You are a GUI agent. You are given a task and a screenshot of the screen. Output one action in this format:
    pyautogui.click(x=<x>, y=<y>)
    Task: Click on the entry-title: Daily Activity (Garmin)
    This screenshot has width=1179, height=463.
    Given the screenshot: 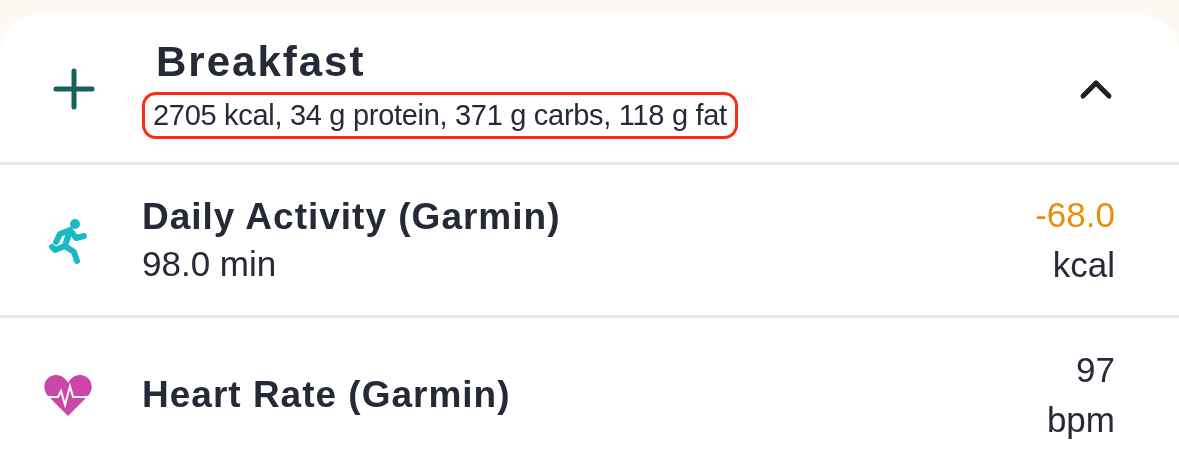 What is the action you would take?
    pyautogui.click(x=351, y=217)
    